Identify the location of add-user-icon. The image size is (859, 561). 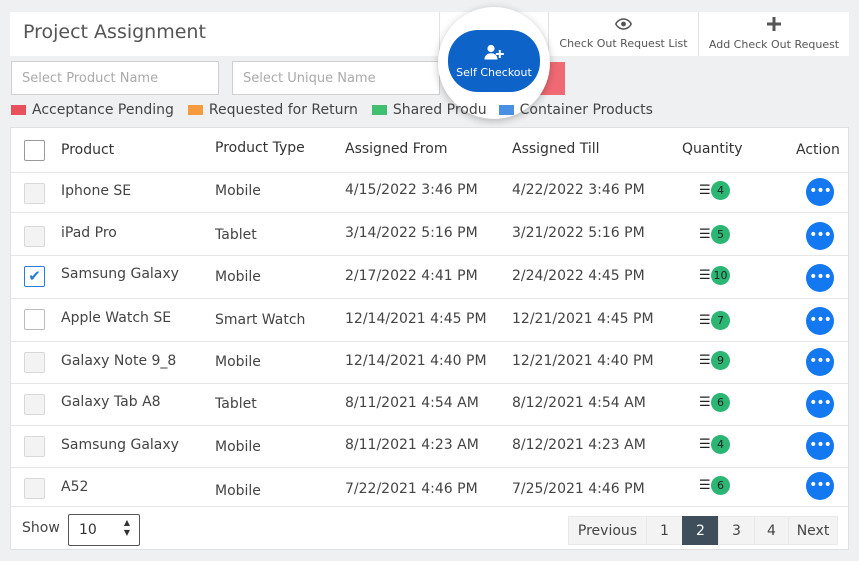
(494, 53).